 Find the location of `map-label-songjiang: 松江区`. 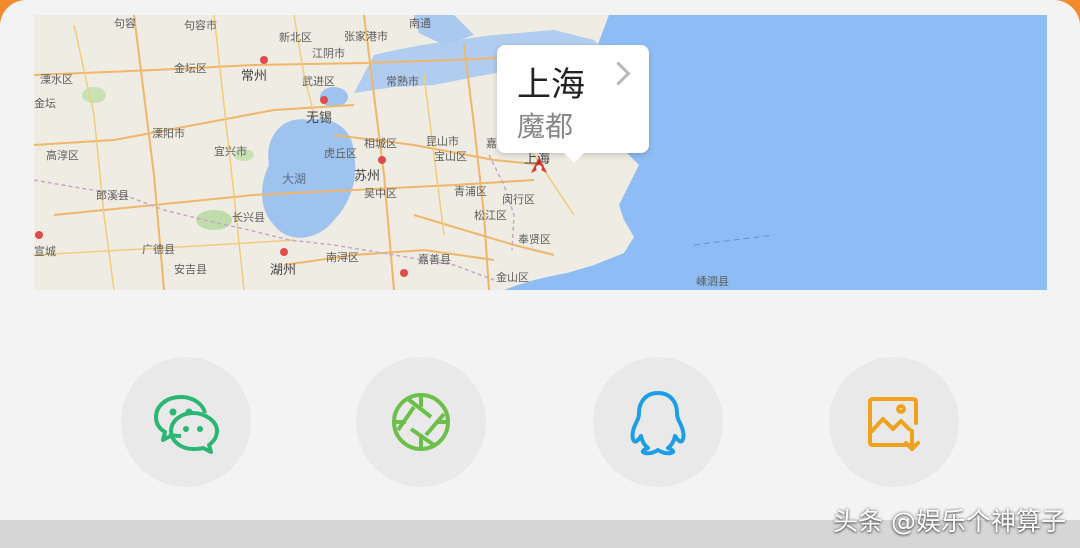

map-label-songjiang: 松江区 is located at coordinates (490, 215).